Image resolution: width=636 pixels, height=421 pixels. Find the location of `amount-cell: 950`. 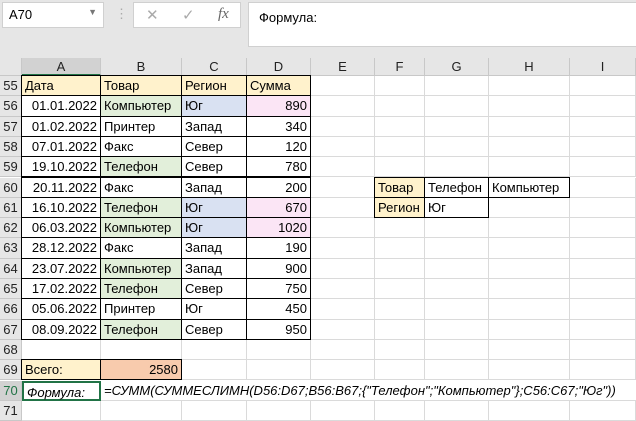

amount-cell: 950 is located at coordinates (278, 329).